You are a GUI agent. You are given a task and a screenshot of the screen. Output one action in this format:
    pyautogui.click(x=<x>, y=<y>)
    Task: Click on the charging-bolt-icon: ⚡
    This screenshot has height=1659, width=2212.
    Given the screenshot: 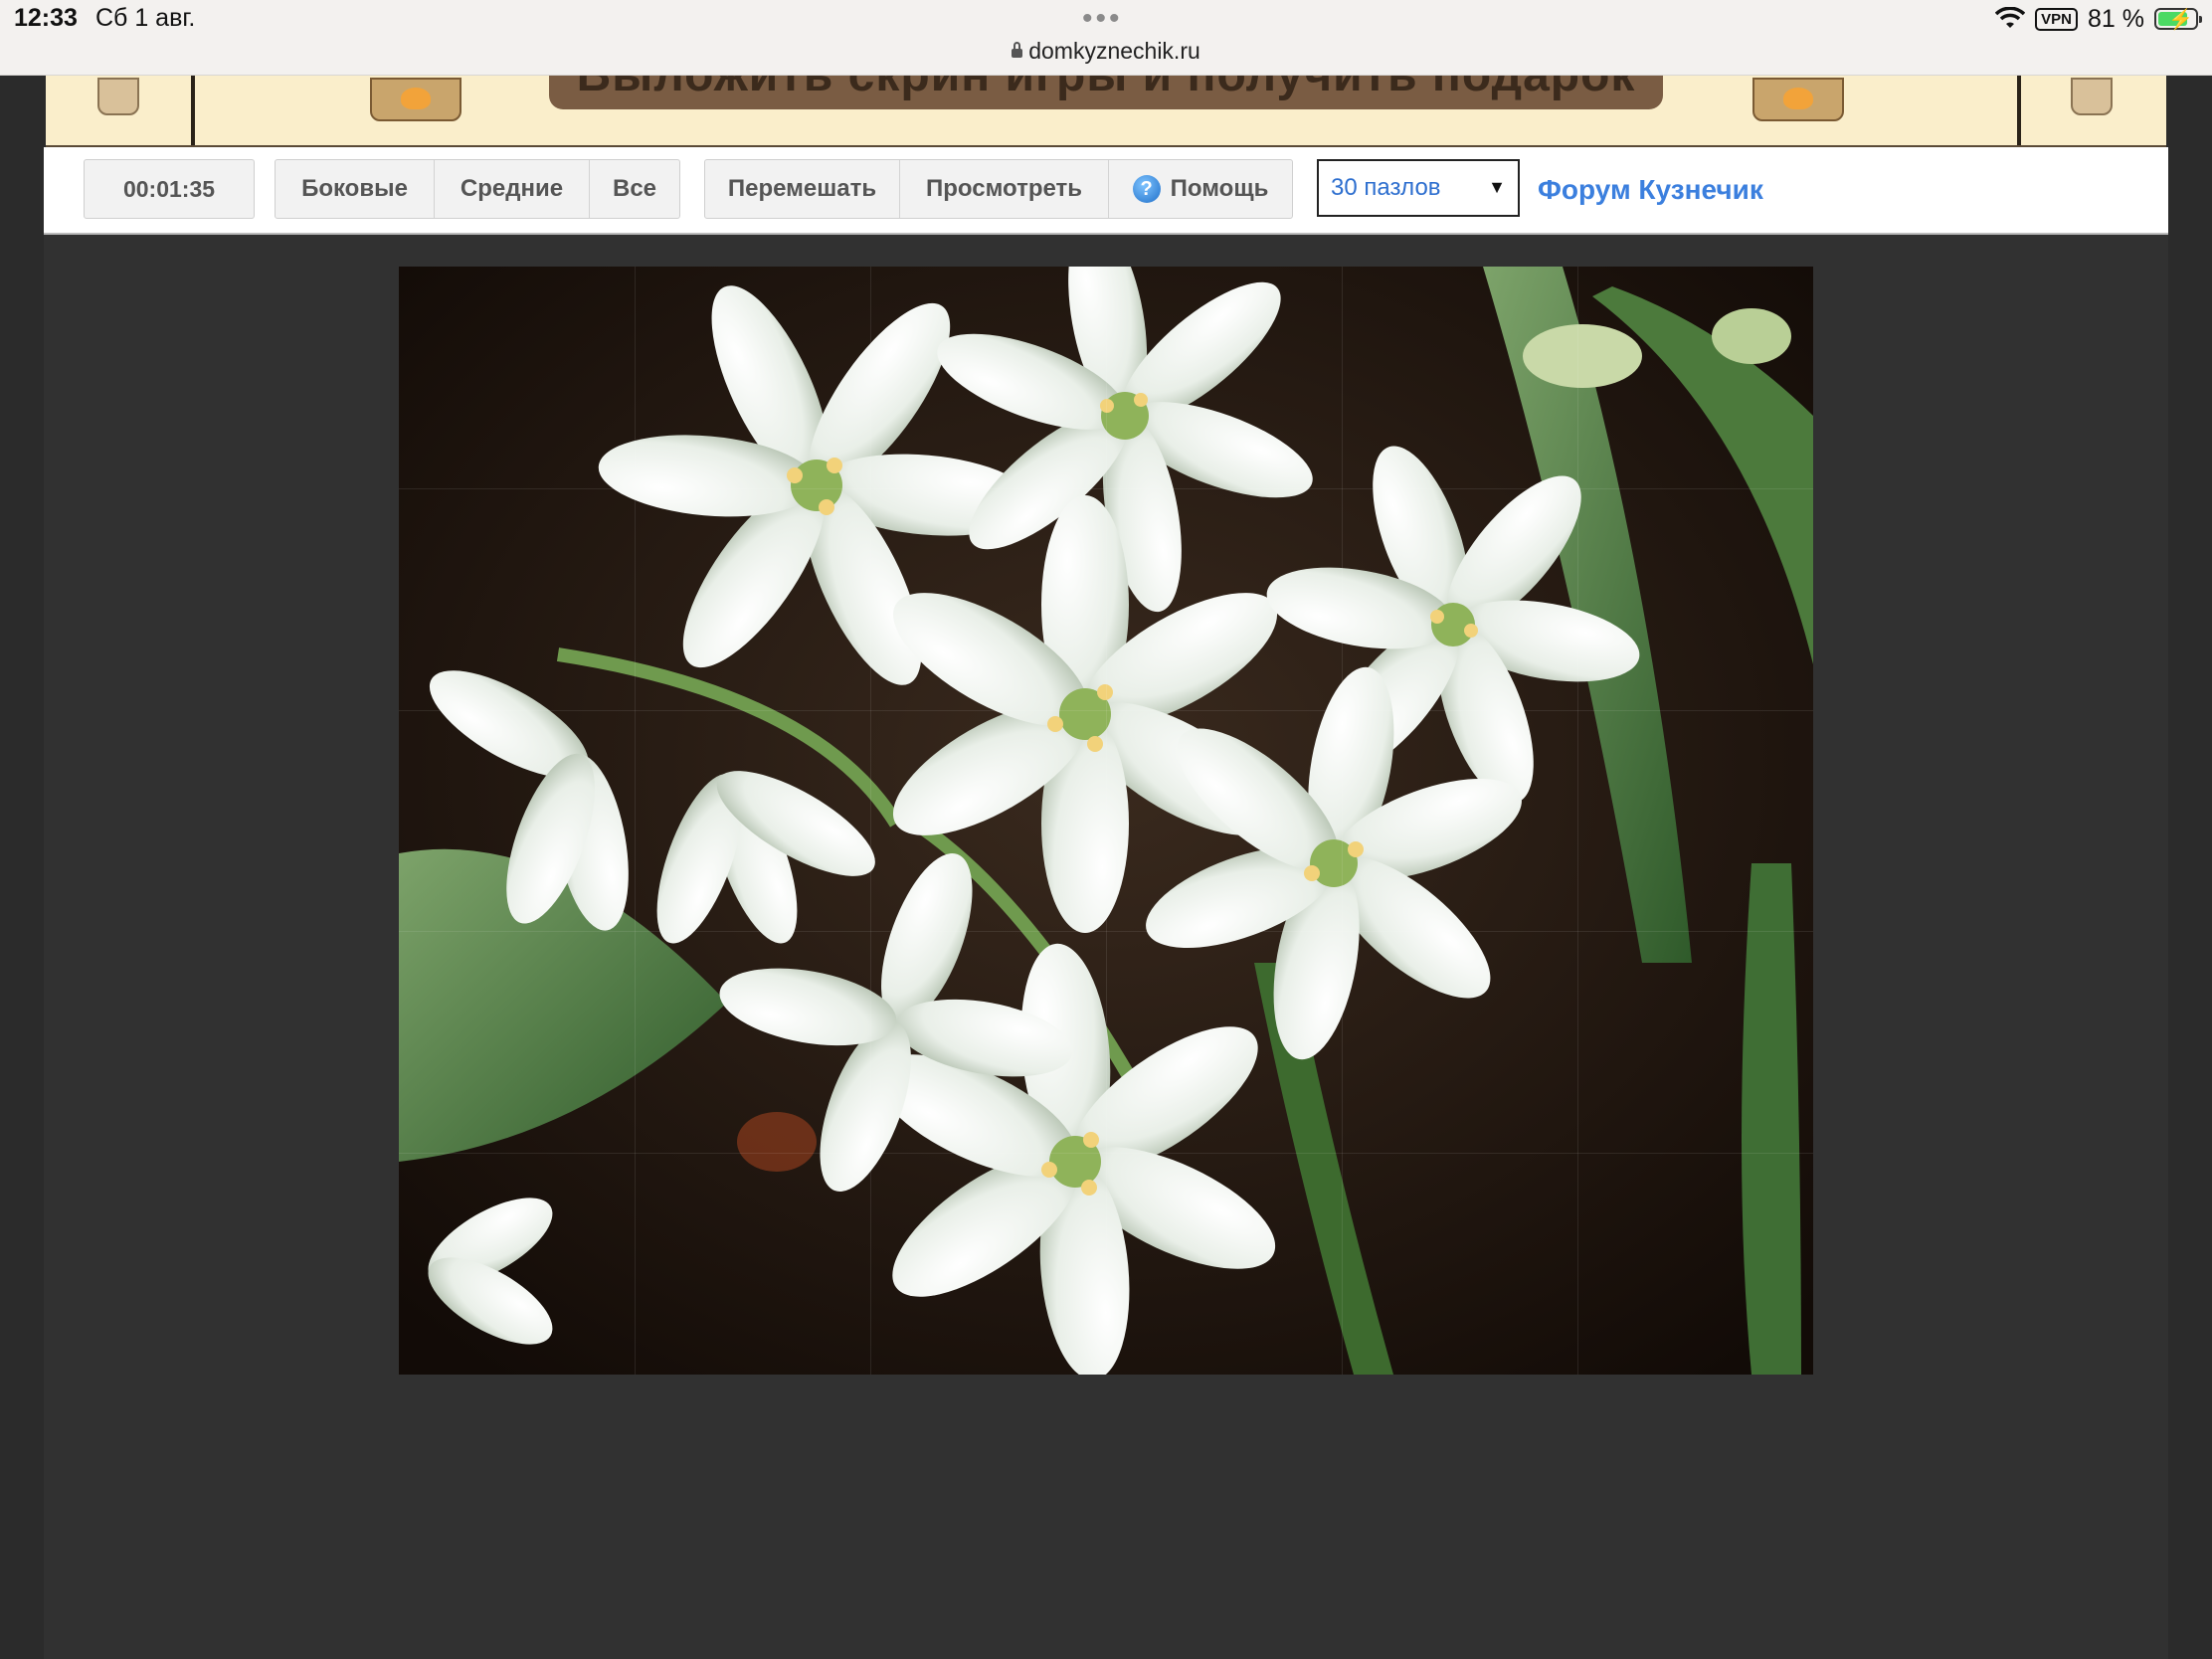 What is the action you would take?
    pyautogui.click(x=2180, y=20)
    